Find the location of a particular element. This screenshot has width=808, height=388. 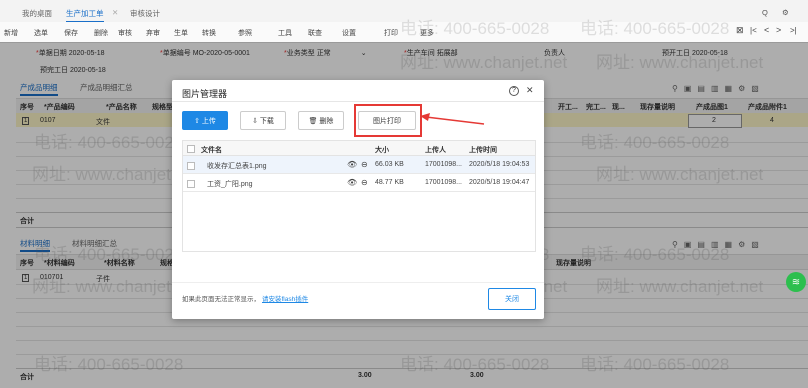

toolbar-convert: 转换 is located at coordinates (209, 33).